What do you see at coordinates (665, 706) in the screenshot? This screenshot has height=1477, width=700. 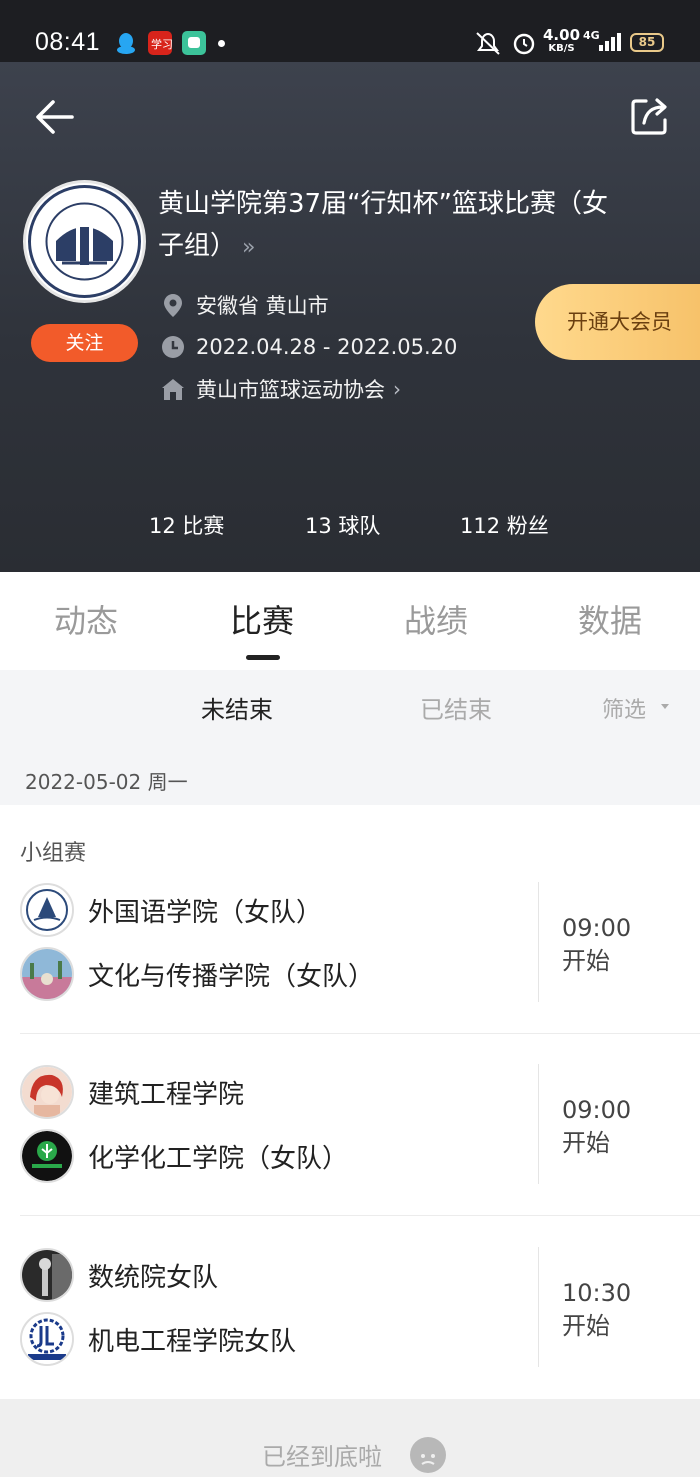 I see `caret-down-icon` at bounding box center [665, 706].